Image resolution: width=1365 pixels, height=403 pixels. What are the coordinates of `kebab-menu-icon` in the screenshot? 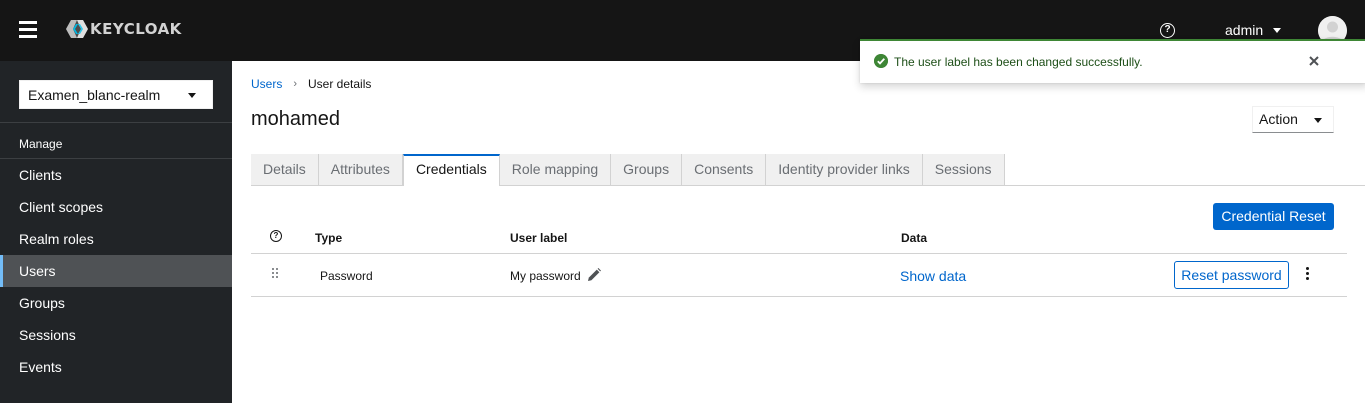 It's located at (1308, 274).